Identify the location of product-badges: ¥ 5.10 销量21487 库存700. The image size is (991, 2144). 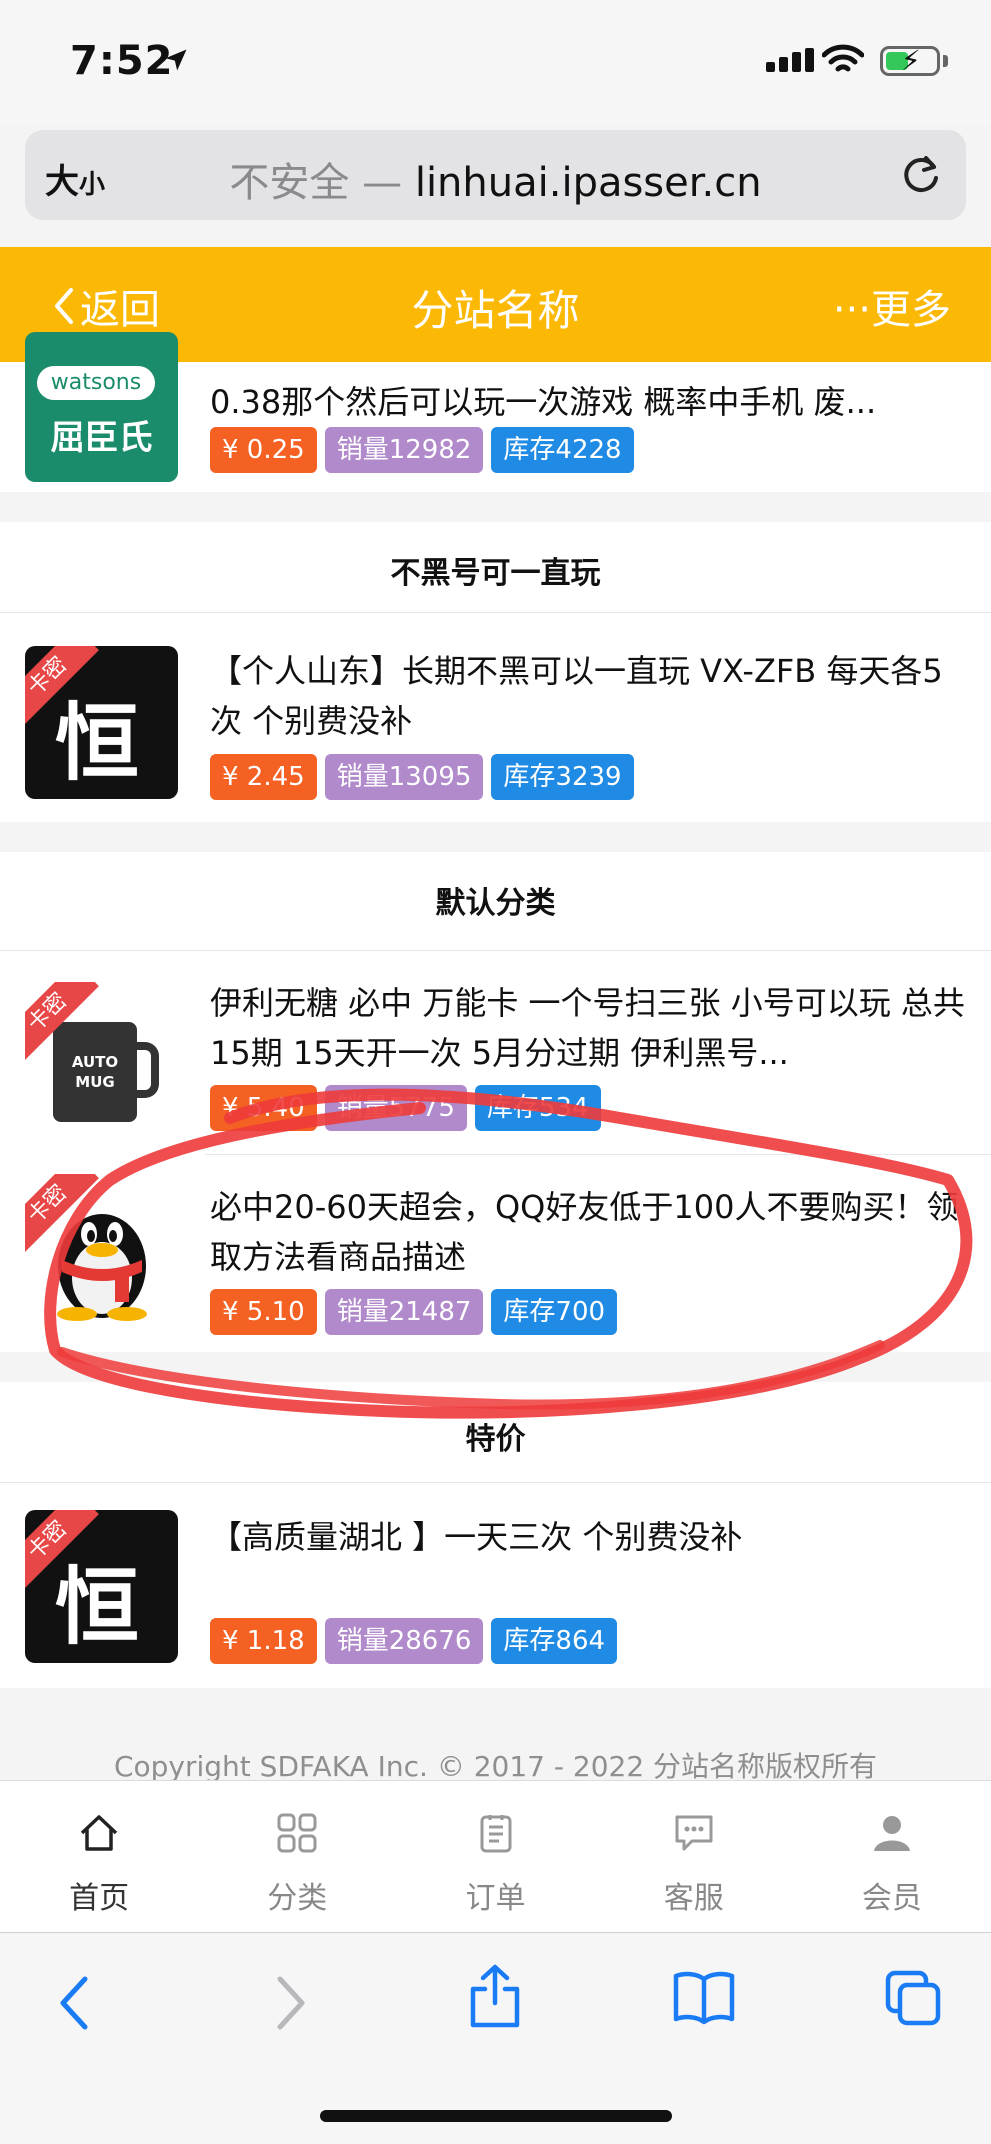
(414, 1312).